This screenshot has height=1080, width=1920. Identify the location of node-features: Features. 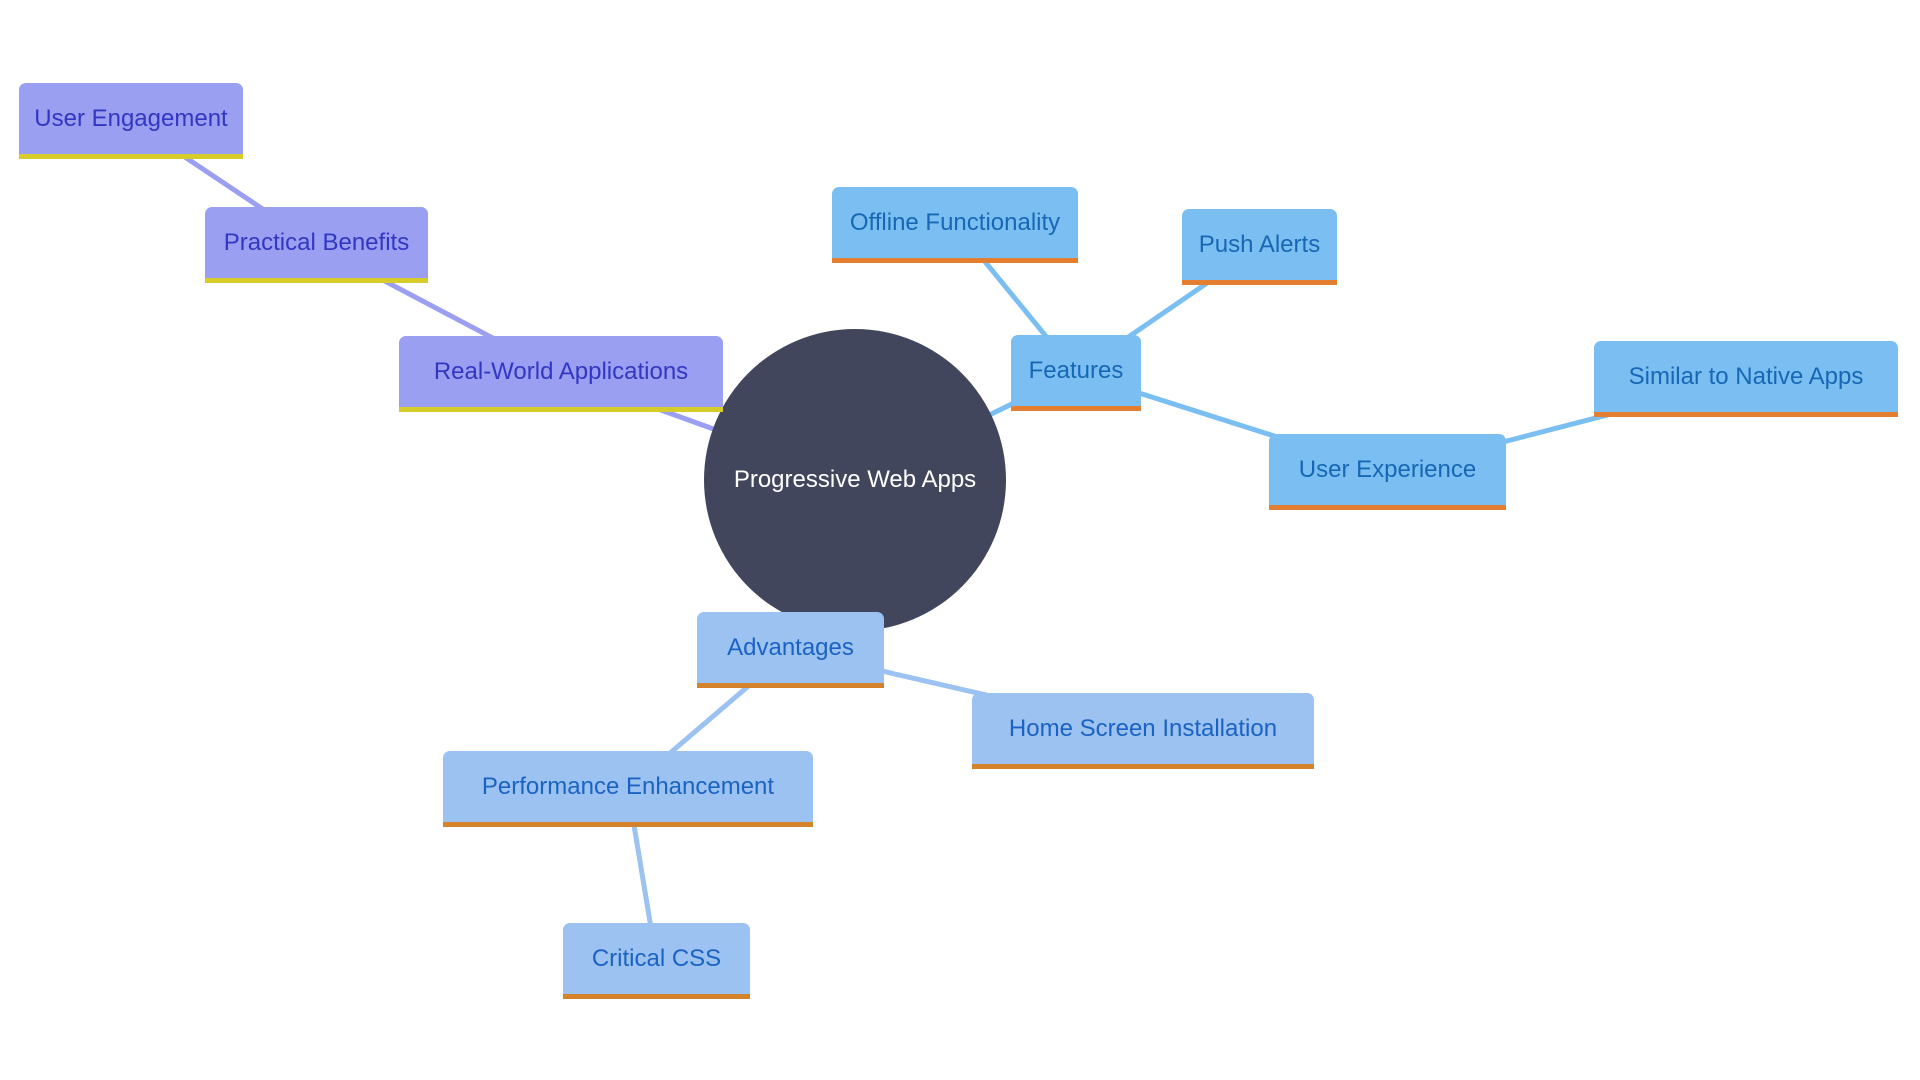
(1076, 373).